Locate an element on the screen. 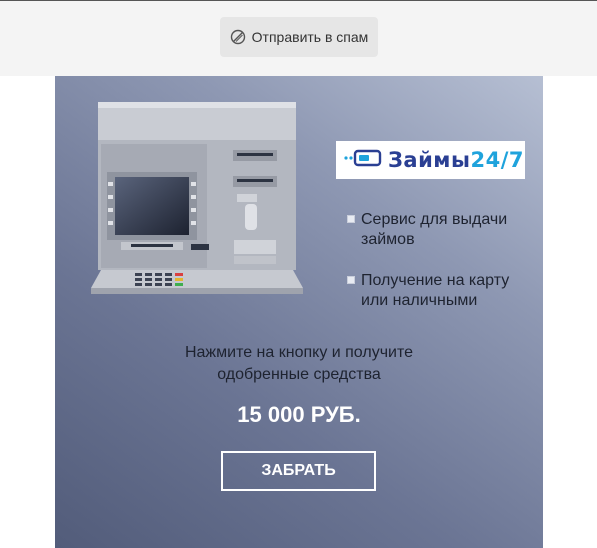 The height and width of the screenshot is (548, 597). take-money-button: ЗАБРАТЬ is located at coordinates (298, 471).